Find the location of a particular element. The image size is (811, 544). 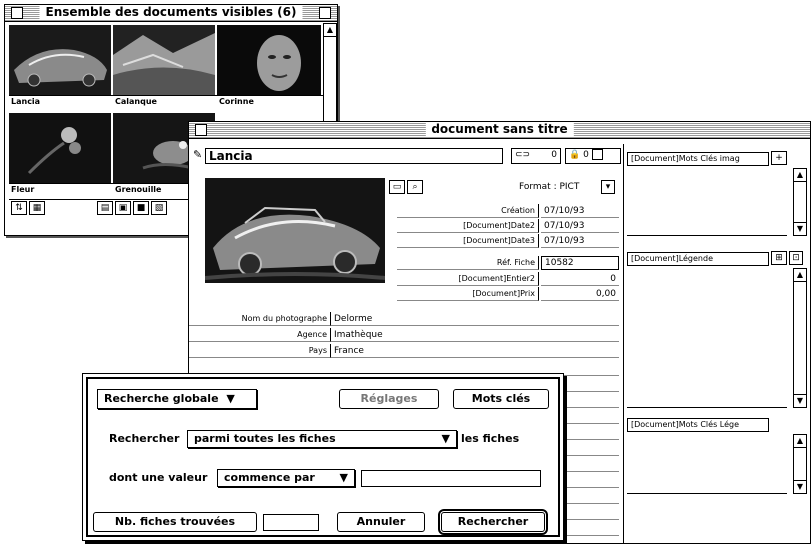

set-window-title: Ensemble des documents visibles (6) is located at coordinates (171, 12).